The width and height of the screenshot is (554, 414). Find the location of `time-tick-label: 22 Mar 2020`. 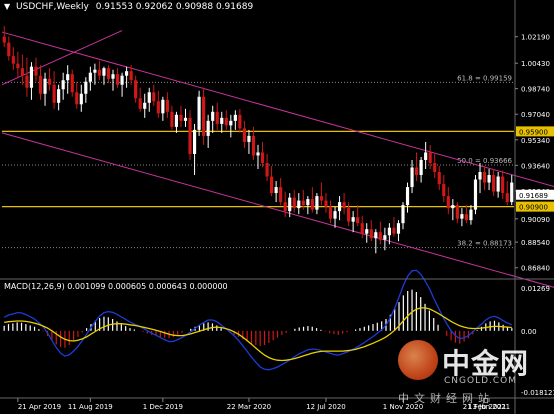

time-tick-label: 22 Mar 2020 is located at coordinates (249, 407).